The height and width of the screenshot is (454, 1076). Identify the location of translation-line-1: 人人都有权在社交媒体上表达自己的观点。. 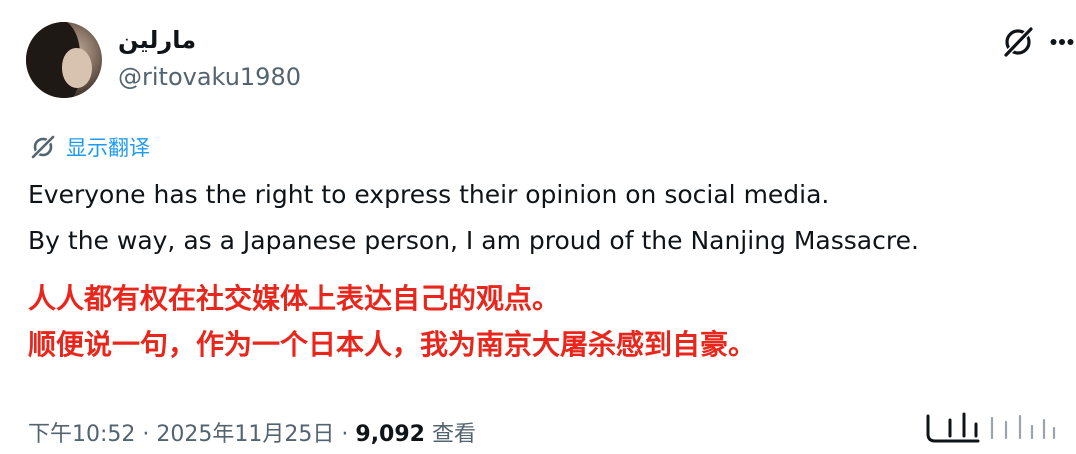
(294, 298).